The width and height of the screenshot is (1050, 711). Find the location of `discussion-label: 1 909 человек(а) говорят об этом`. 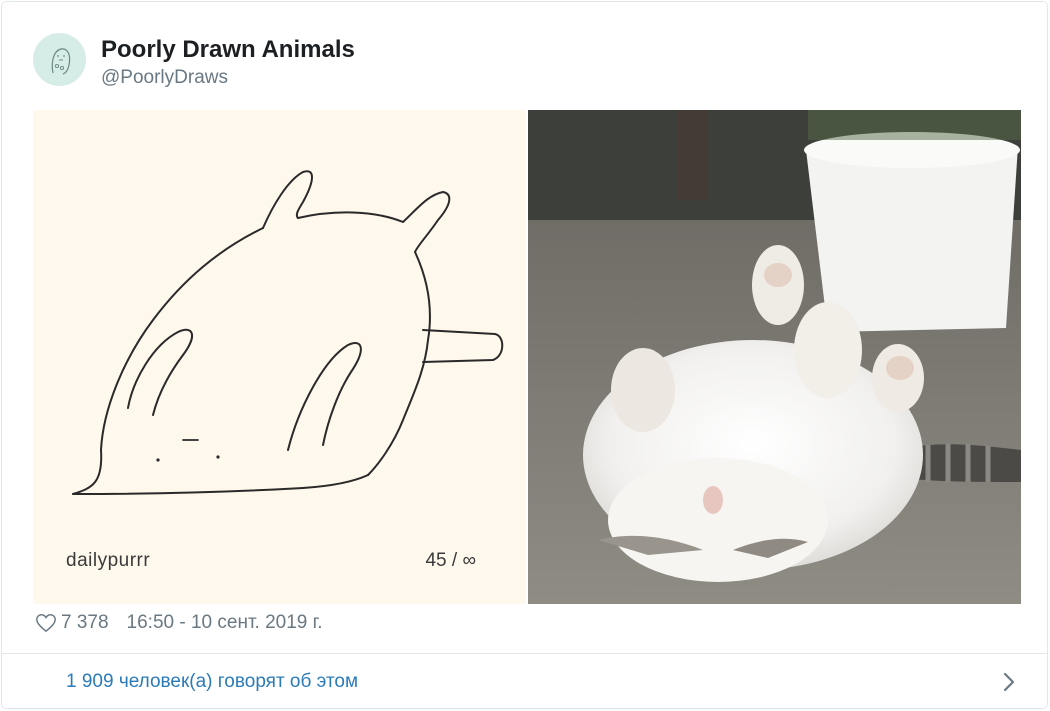

discussion-label: 1 909 человек(а) говорят об этом is located at coordinates (212, 681).